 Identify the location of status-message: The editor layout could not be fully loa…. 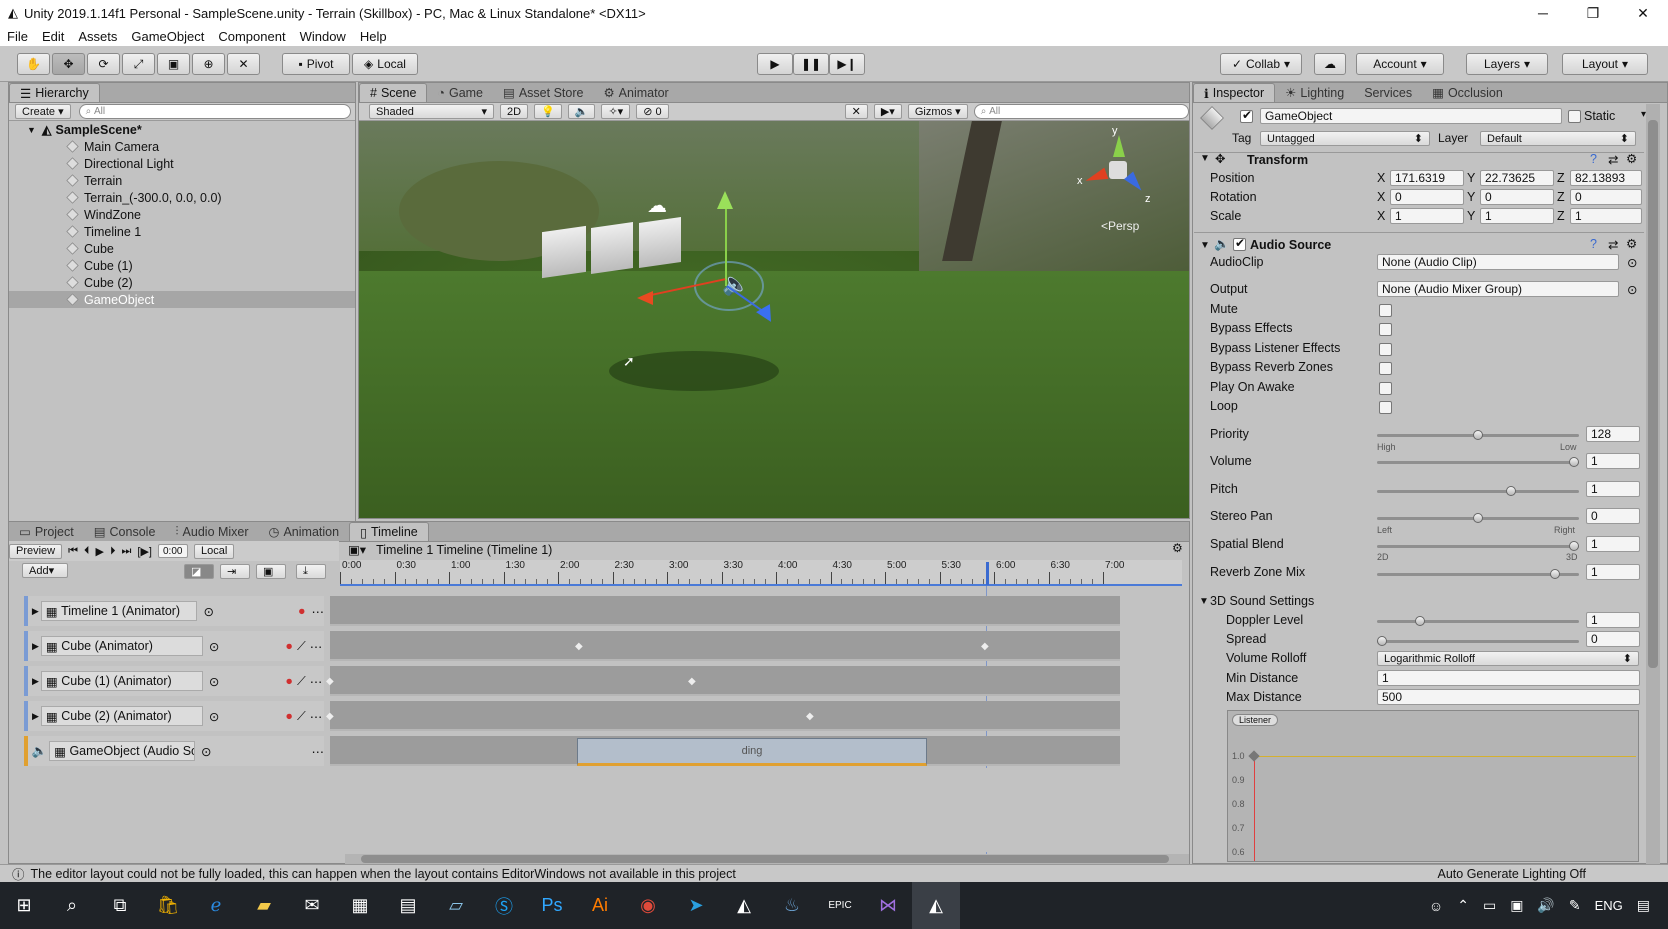
(383, 874).